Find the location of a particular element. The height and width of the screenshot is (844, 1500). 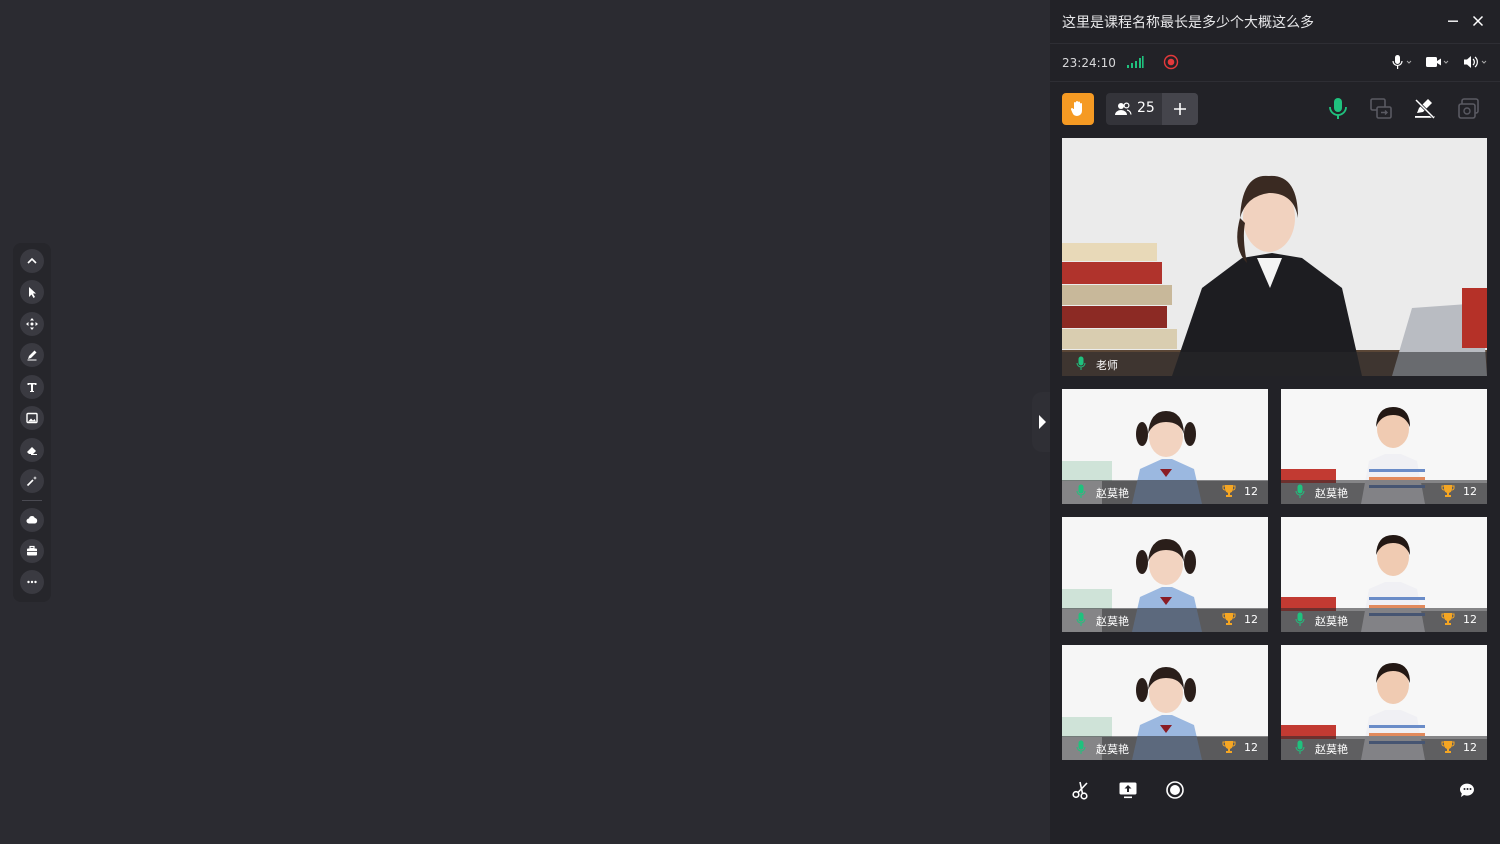

close-icon is located at coordinates (1478, 21).